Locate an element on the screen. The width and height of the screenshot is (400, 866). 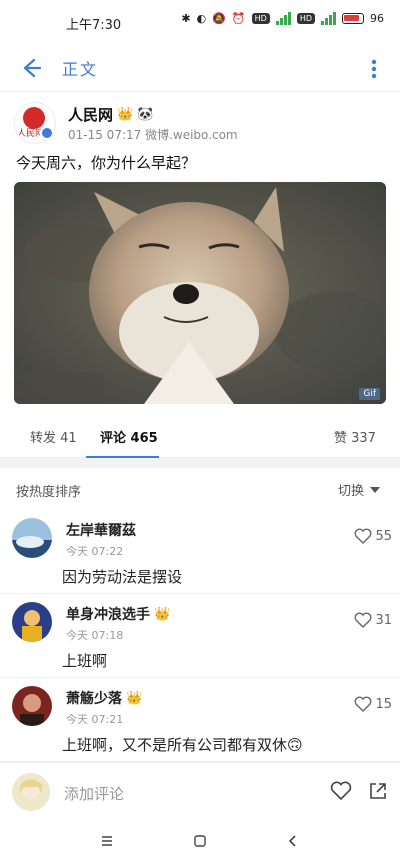
section-divider is located at coordinates (200, 463).